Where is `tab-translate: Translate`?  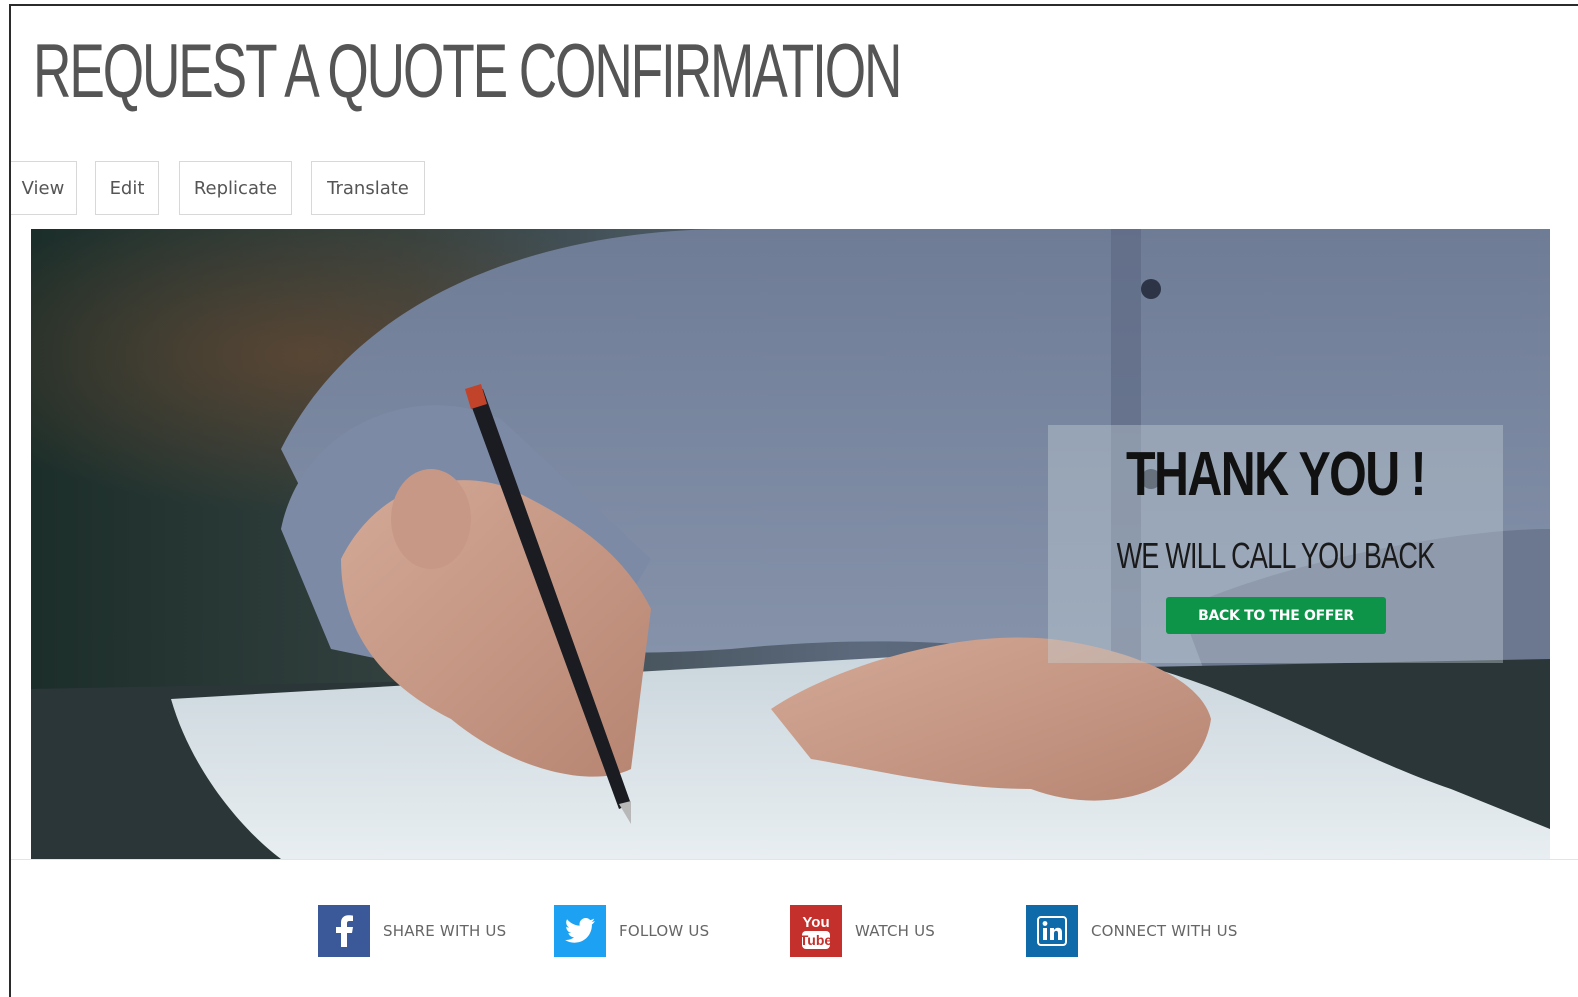
tab-translate: Translate is located at coordinates (368, 188).